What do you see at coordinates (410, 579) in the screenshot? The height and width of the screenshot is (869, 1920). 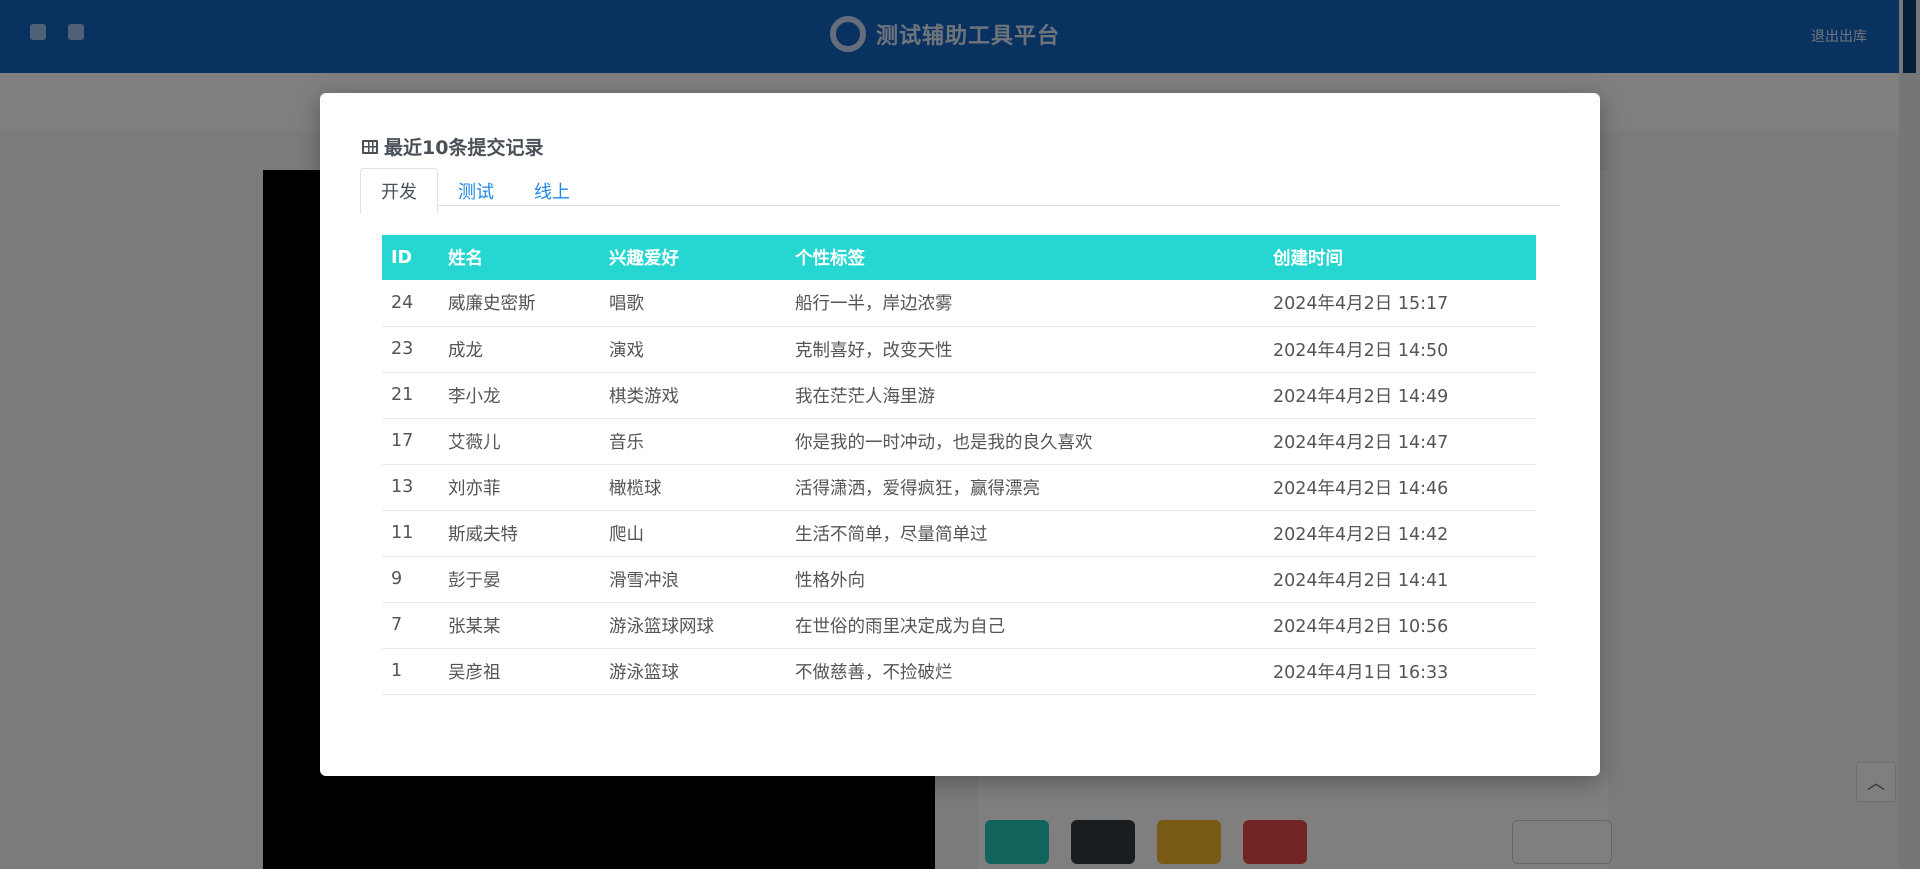 I see `cell-id: 9` at bounding box center [410, 579].